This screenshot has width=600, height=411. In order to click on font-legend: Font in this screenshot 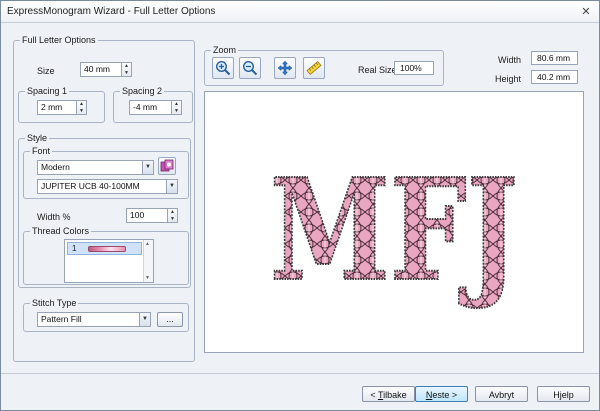, I will do `click(41, 151)`.